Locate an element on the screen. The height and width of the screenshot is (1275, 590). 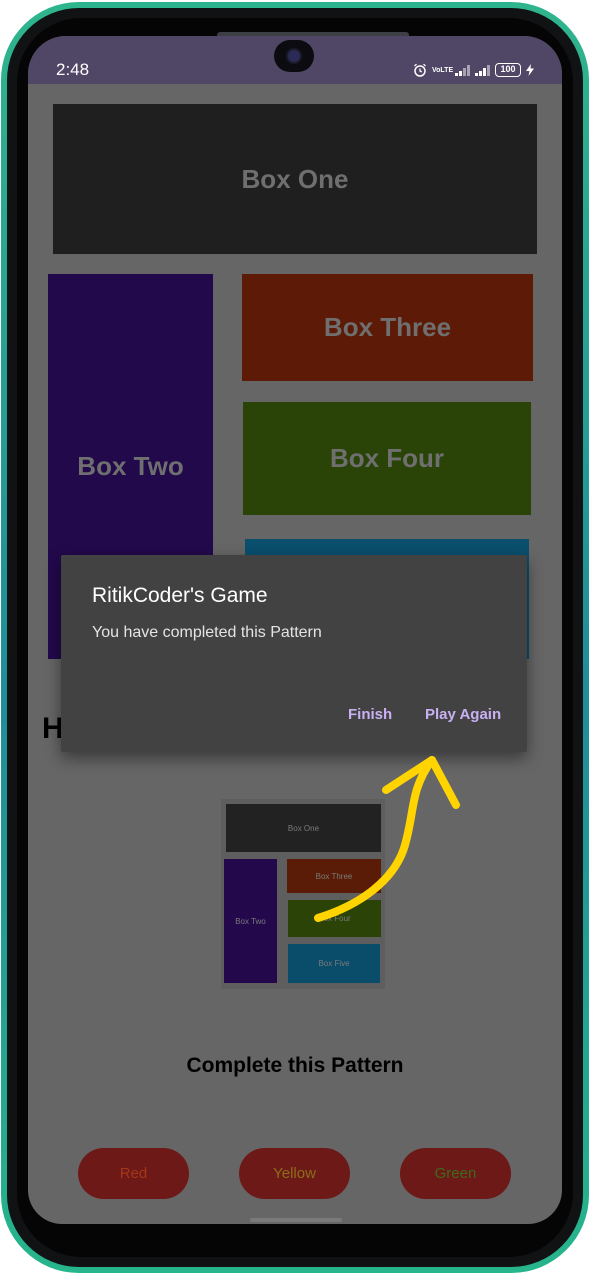
status-icons: VoLTE 100 is located at coordinates (473, 70).